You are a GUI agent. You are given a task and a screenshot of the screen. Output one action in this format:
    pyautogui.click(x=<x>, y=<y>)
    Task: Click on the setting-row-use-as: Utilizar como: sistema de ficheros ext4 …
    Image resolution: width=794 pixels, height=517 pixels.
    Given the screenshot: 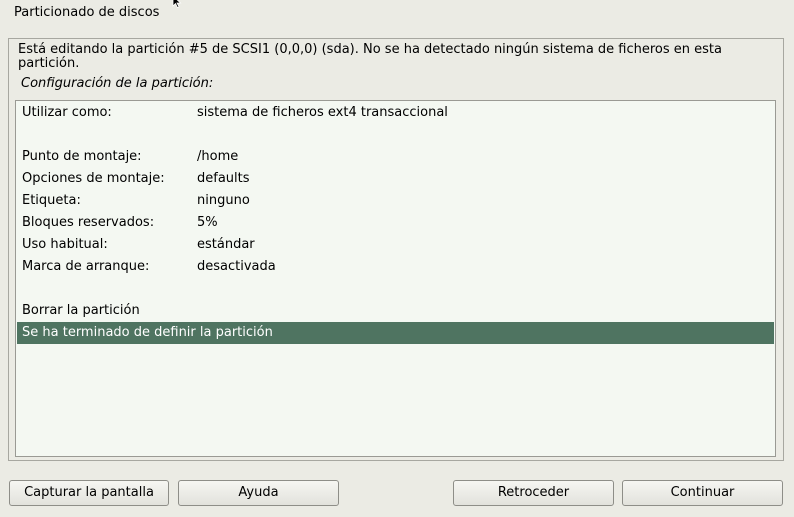 What is the action you would take?
    pyautogui.click(x=395, y=113)
    